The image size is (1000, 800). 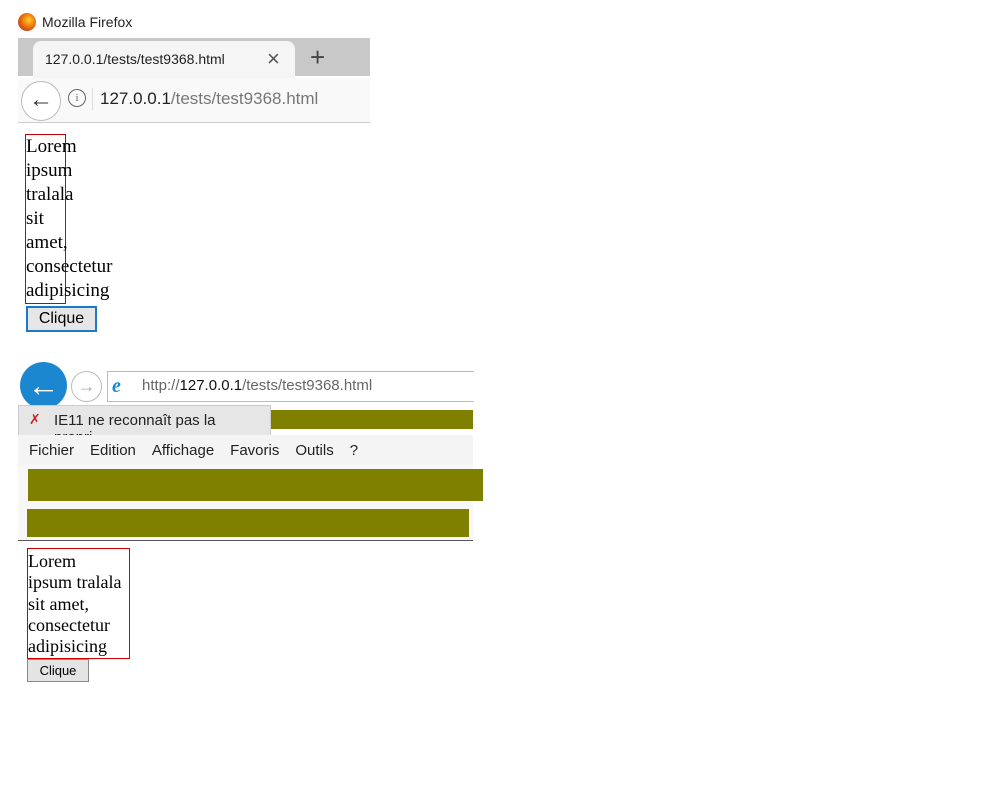 I want to click on ie-url: http://127.0.0.1/tests/test9368.html, so click(x=257, y=385).